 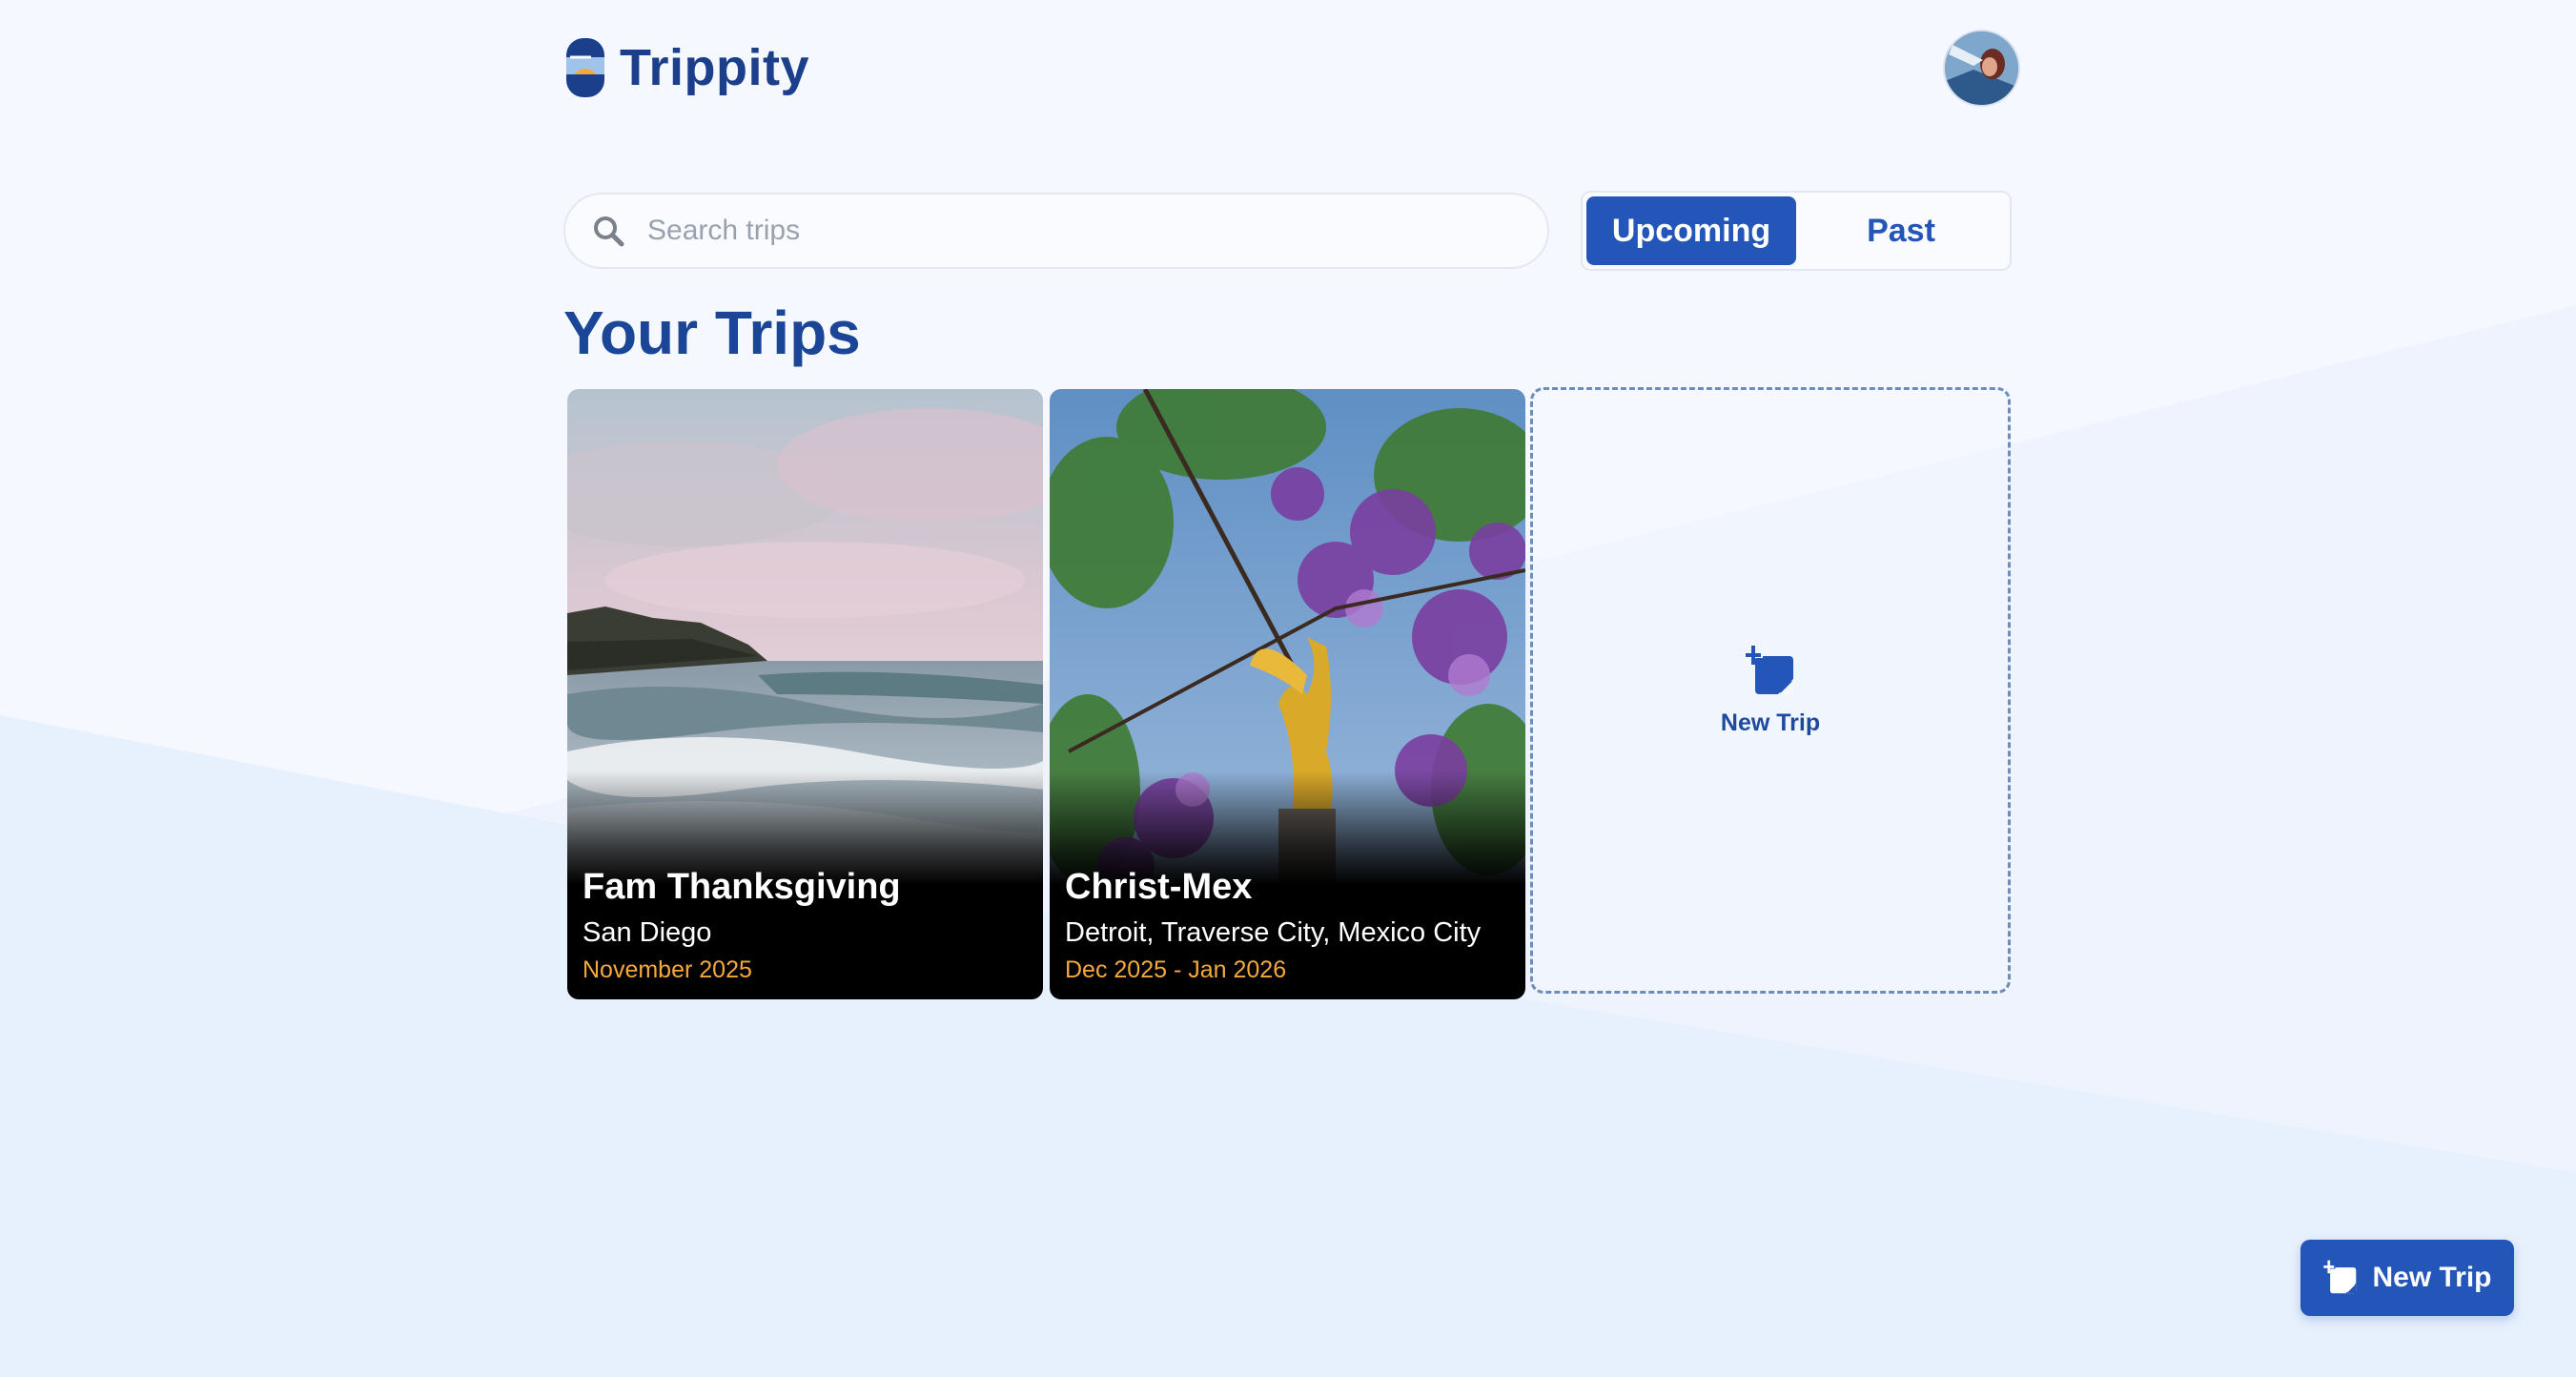 What do you see at coordinates (609, 232) in the screenshot?
I see `search-icon` at bounding box center [609, 232].